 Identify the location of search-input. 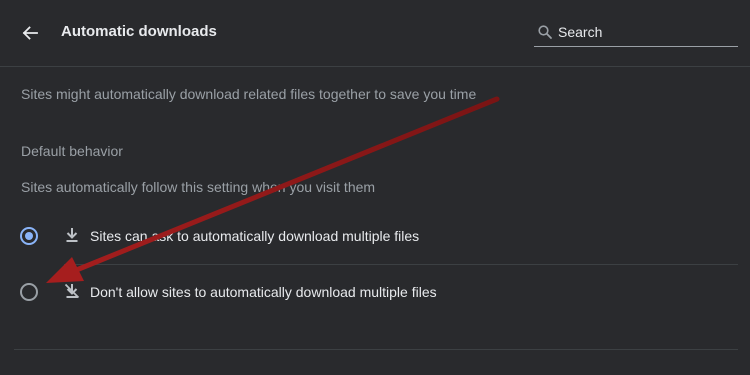
(646, 32).